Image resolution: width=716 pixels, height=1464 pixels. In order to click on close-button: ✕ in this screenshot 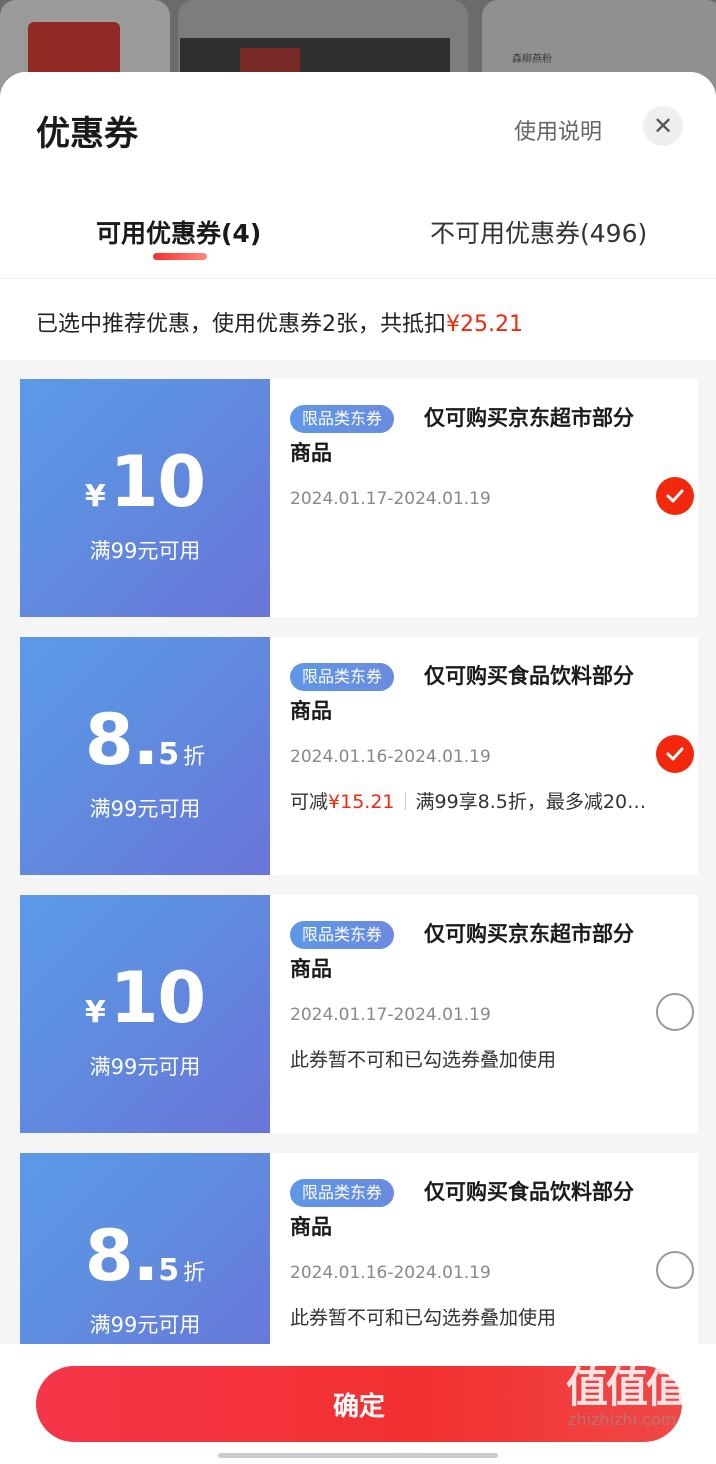, I will do `click(663, 126)`.